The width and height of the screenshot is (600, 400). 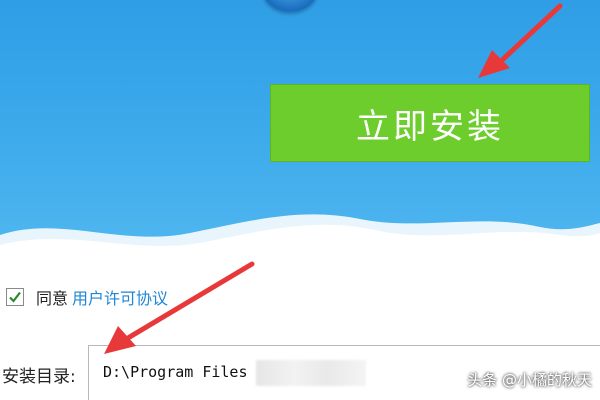 I want to click on blurred-region, so click(x=311, y=373).